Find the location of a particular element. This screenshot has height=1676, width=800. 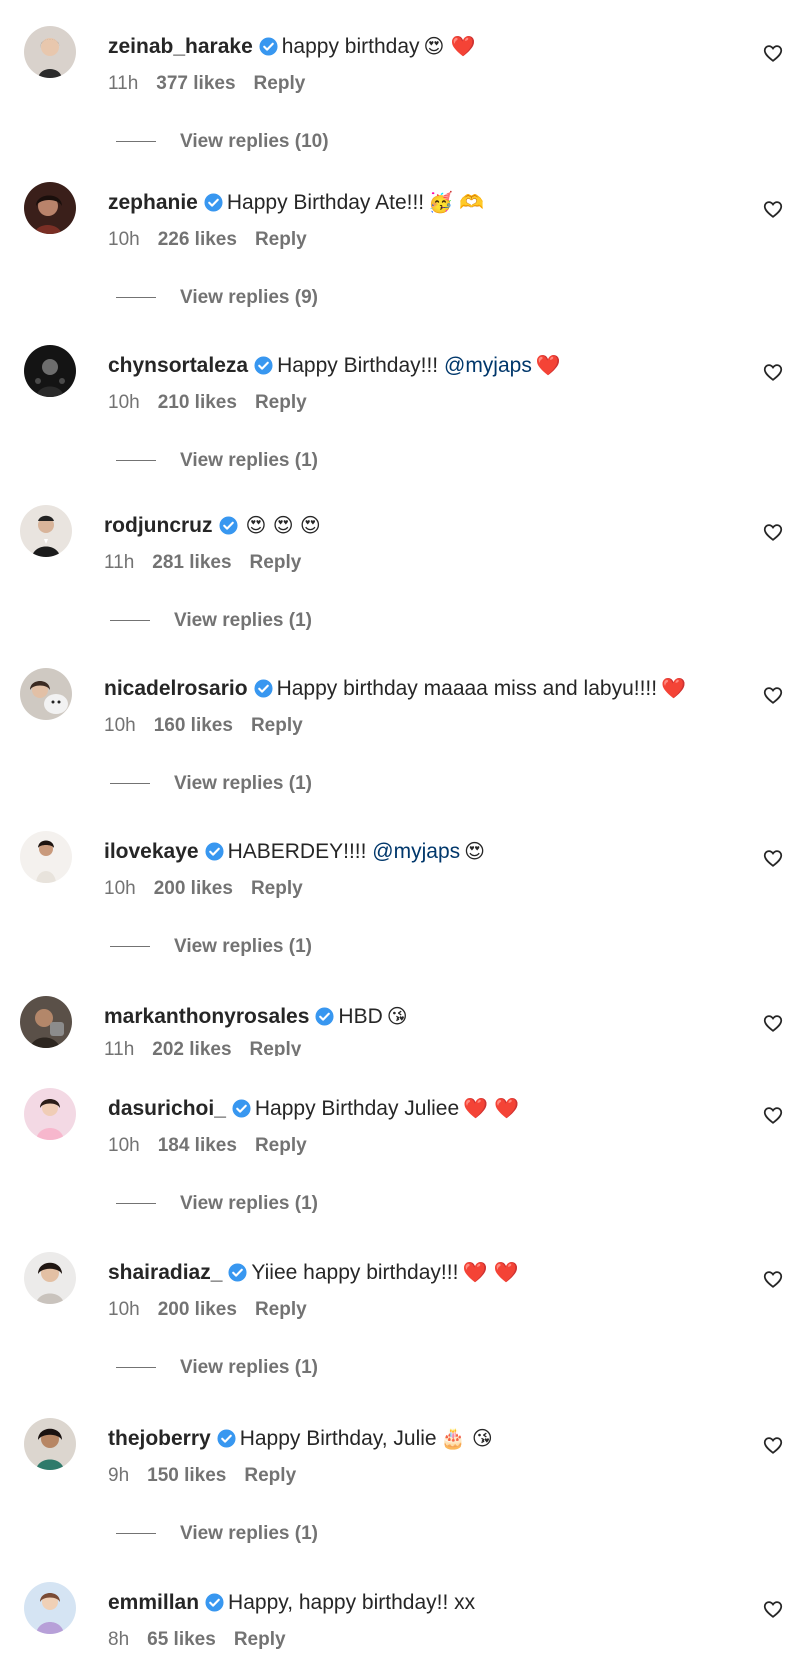

comment-time: 9h is located at coordinates (119, 1475).